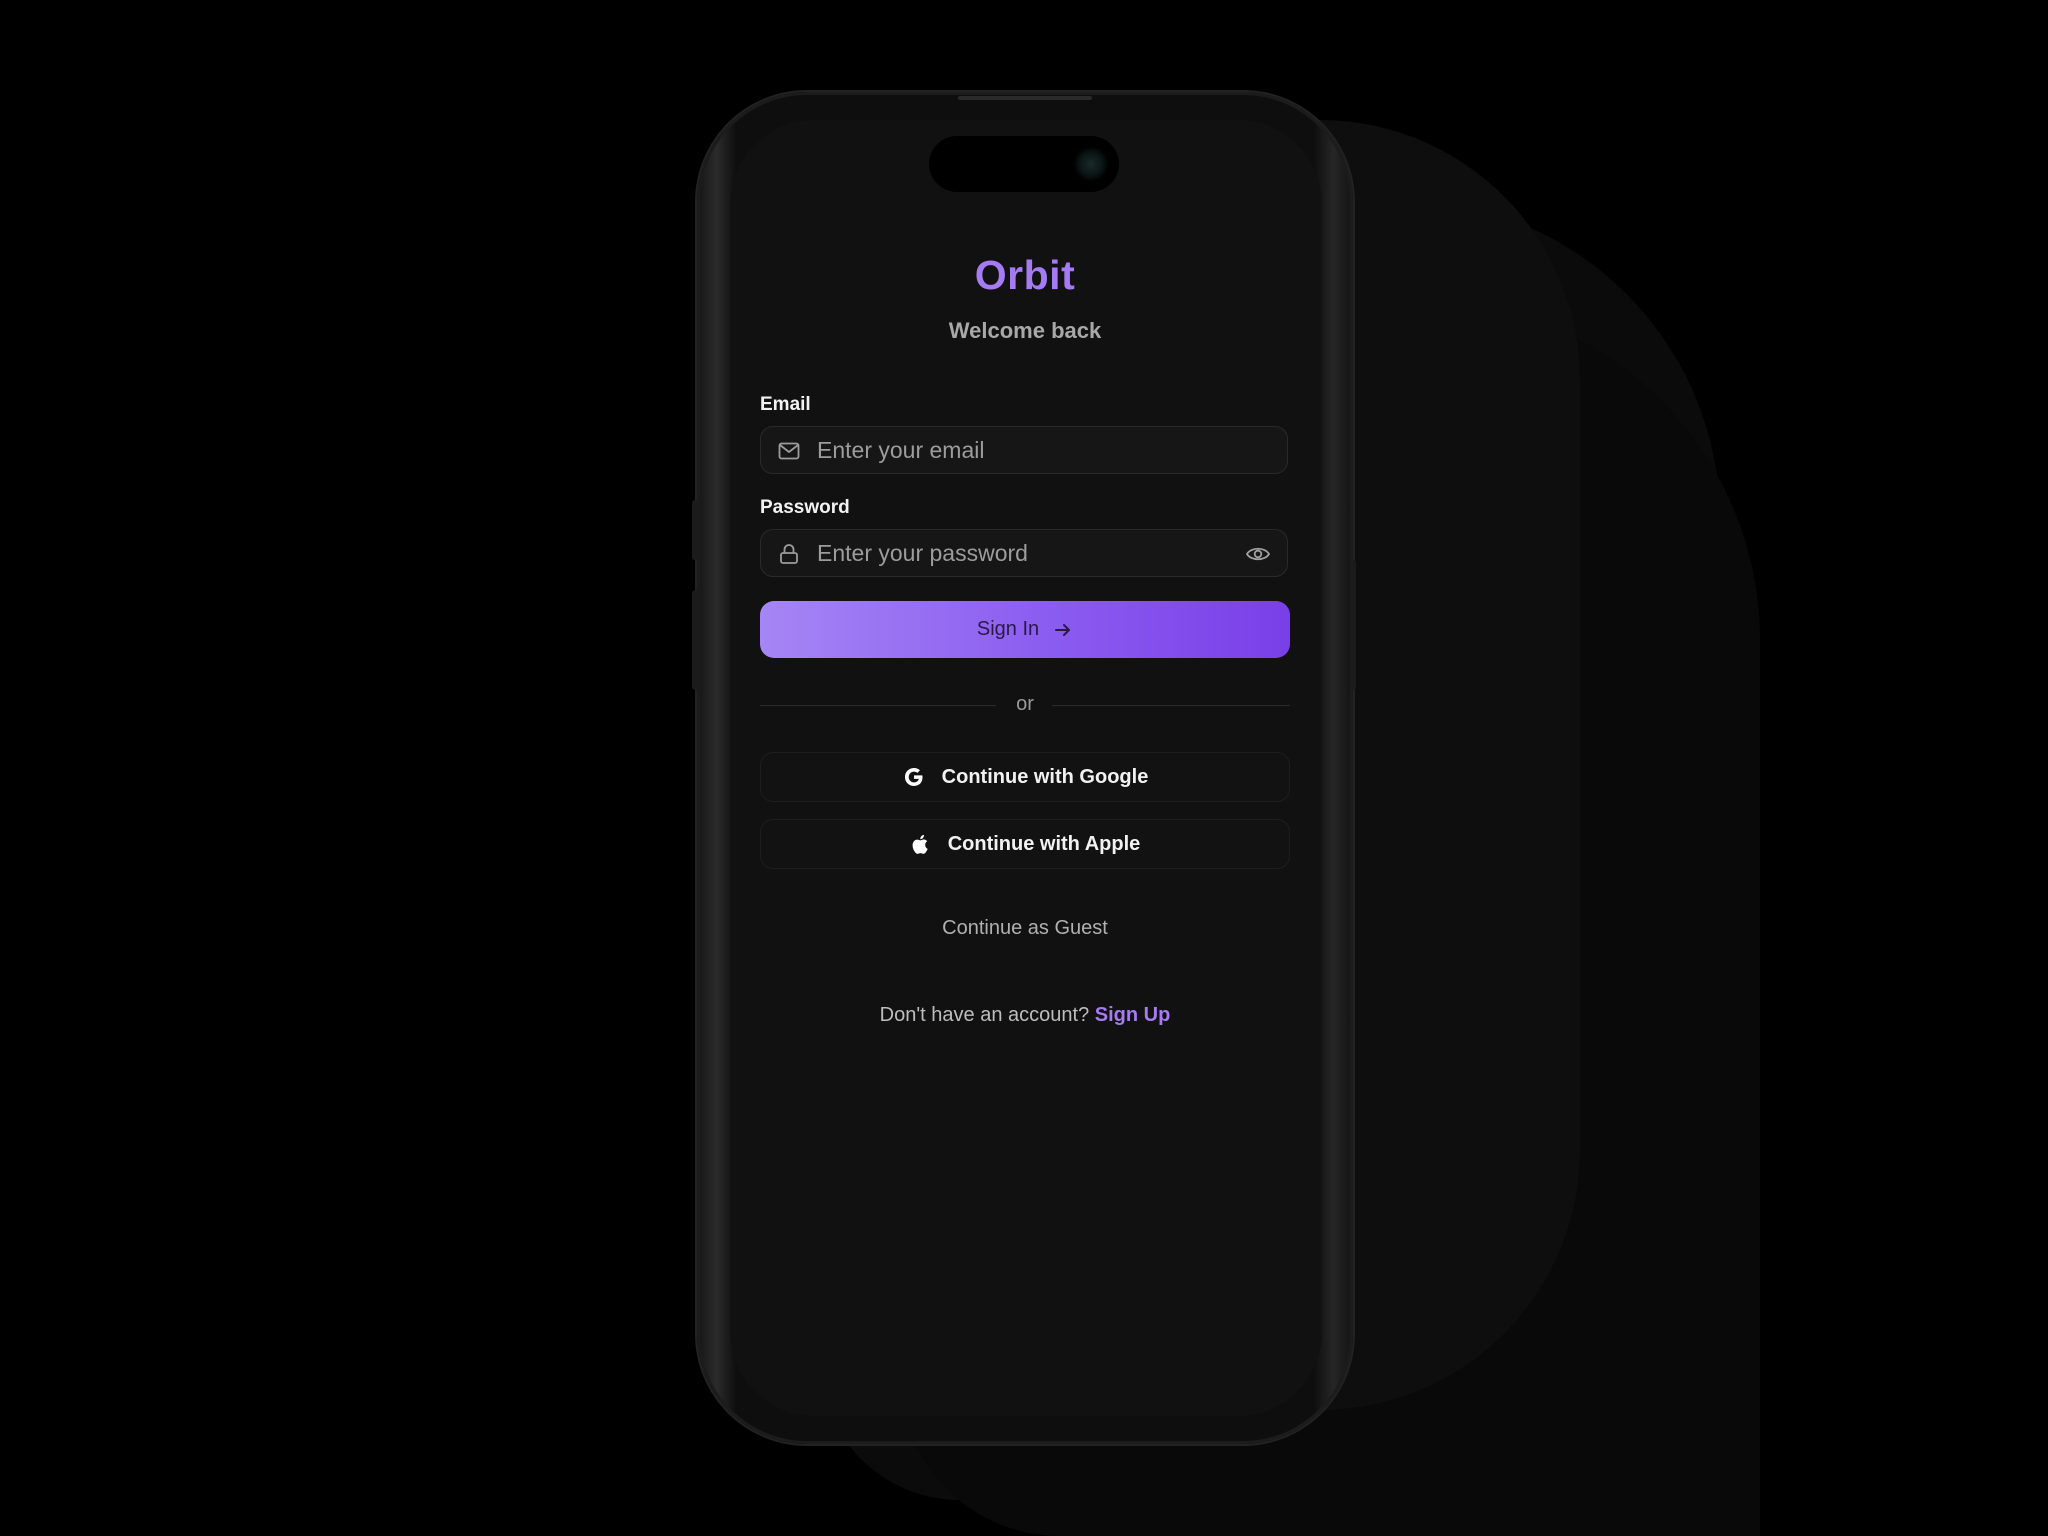  I want to click on google-button-label: Continue with Google, so click(1045, 776).